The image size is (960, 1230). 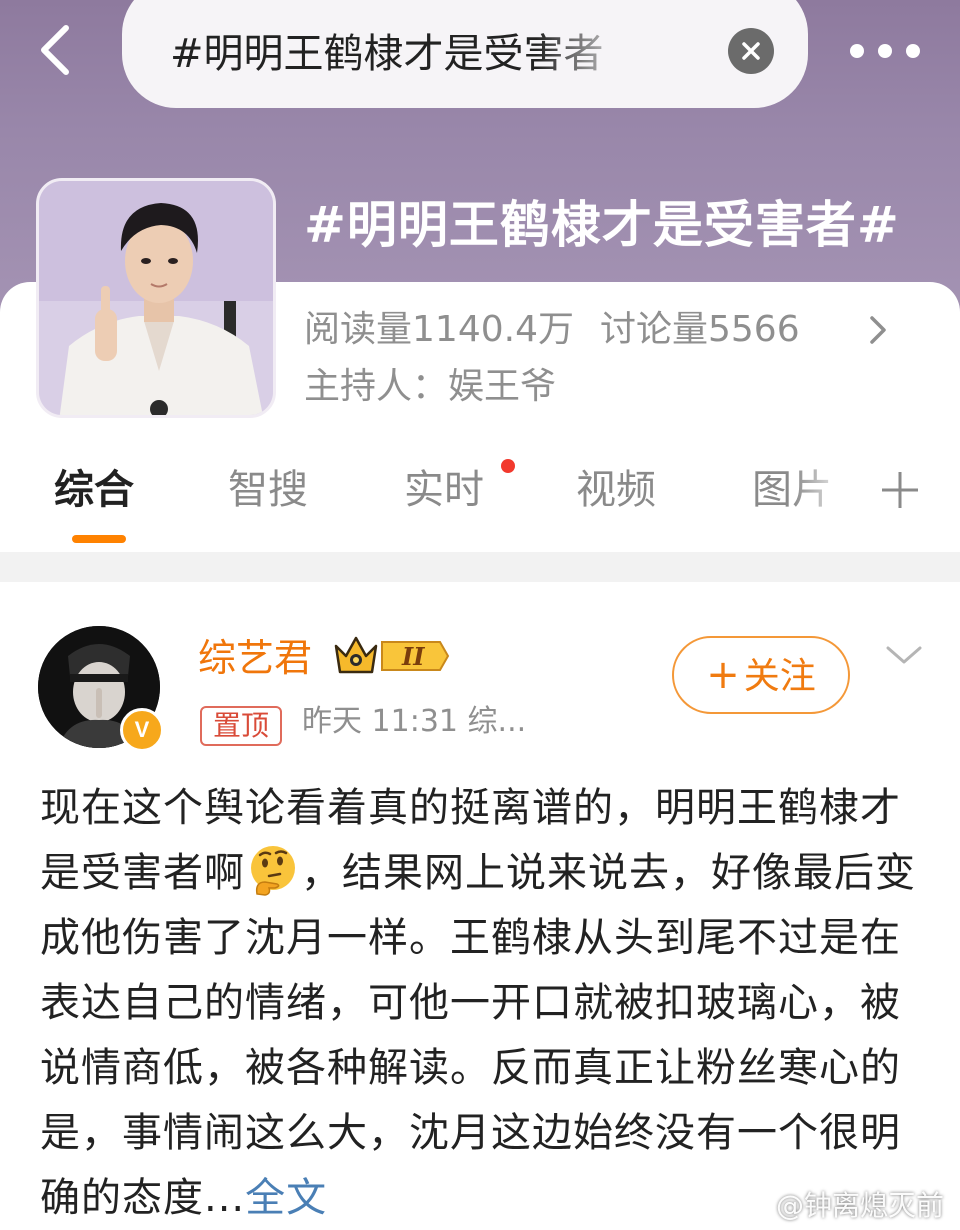 I want to click on tab-video: 视频, so click(x=616, y=490).